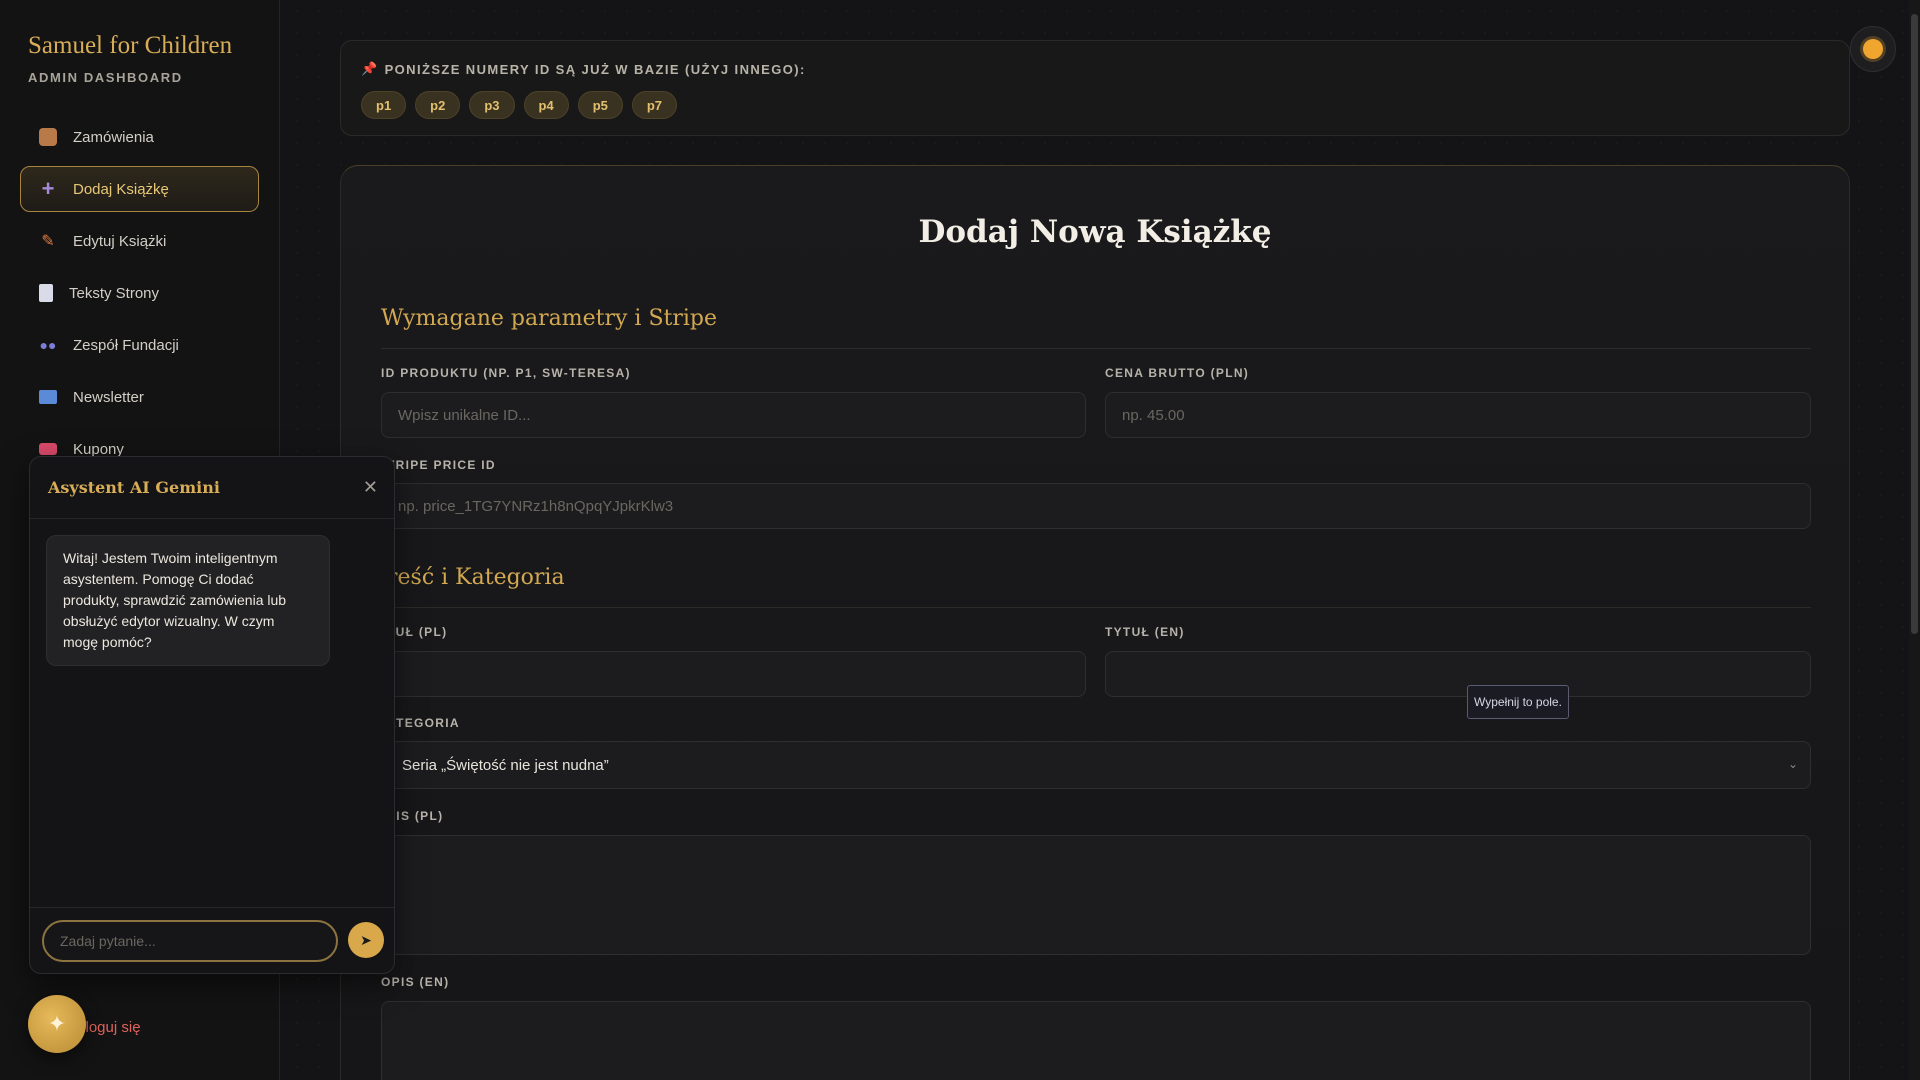  I want to click on category-label: ATEGORIA, so click(423, 723).